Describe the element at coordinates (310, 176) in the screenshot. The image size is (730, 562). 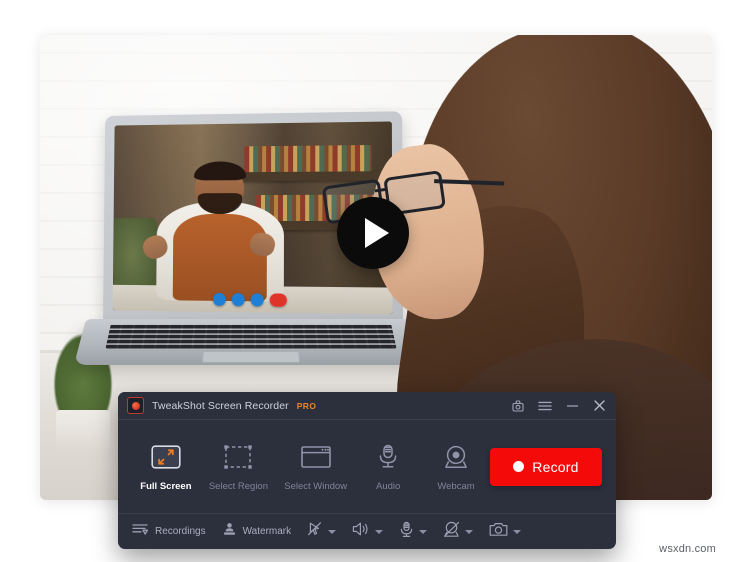
I see `bookshelf-upper` at that location.